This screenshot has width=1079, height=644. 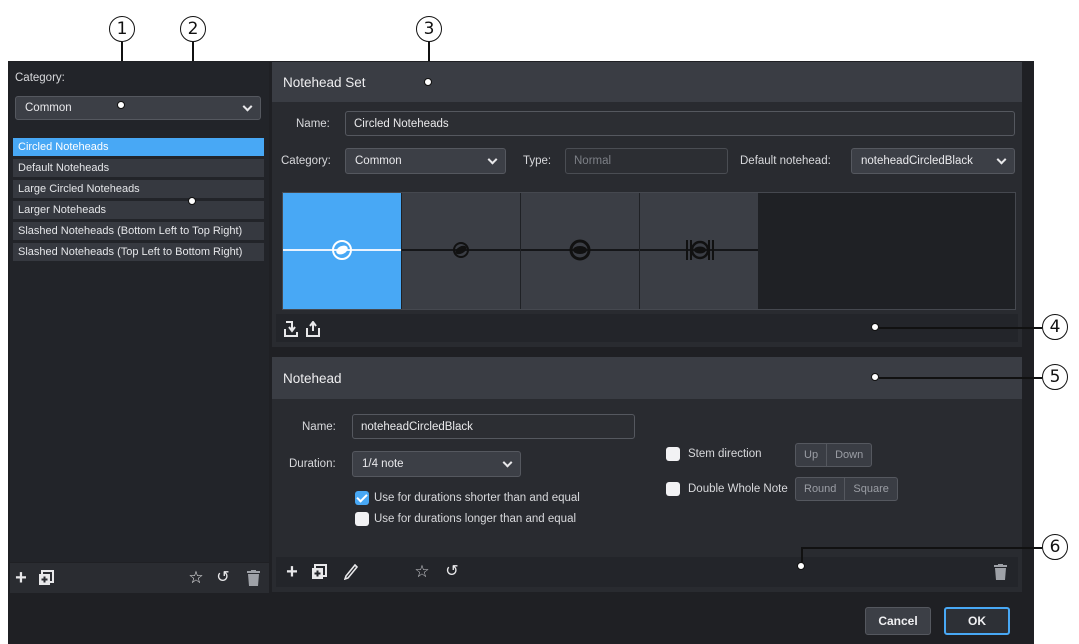 I want to click on callout-2-dot, so click(x=192, y=201).